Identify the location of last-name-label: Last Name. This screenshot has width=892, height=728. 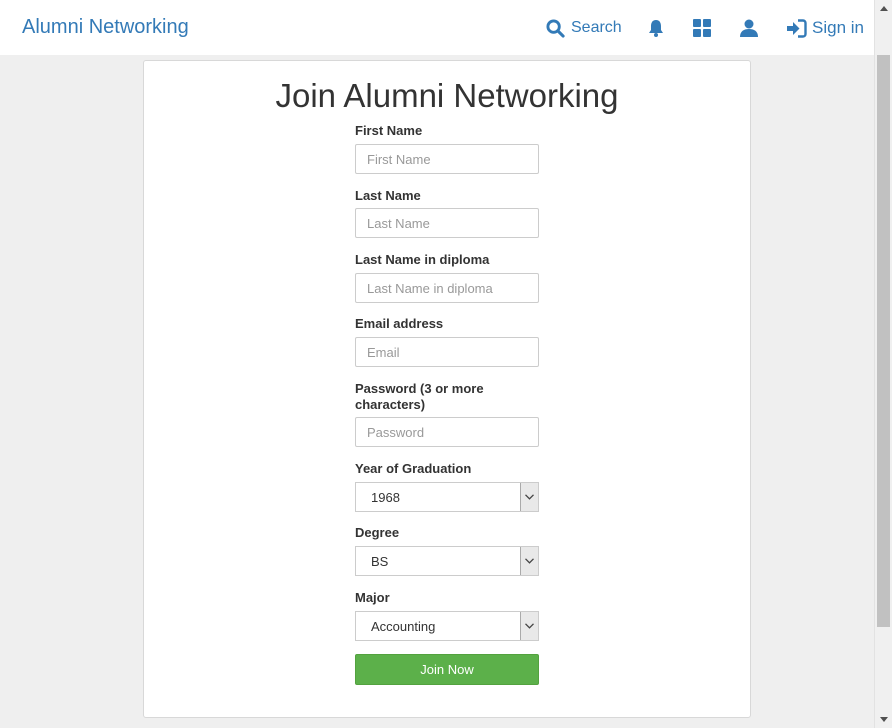
(388, 195).